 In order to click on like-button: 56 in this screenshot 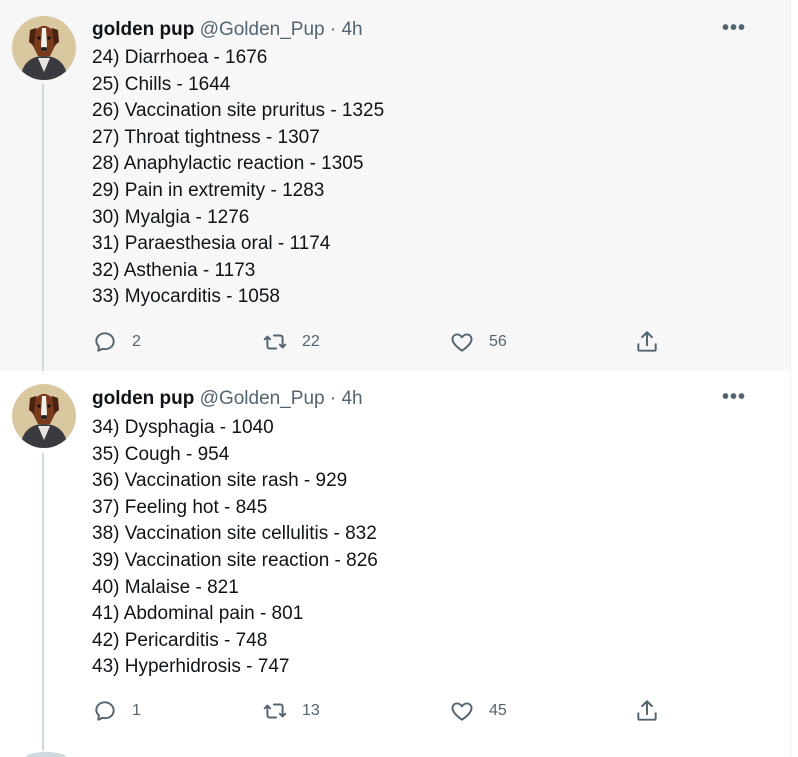, I will do `click(478, 342)`.